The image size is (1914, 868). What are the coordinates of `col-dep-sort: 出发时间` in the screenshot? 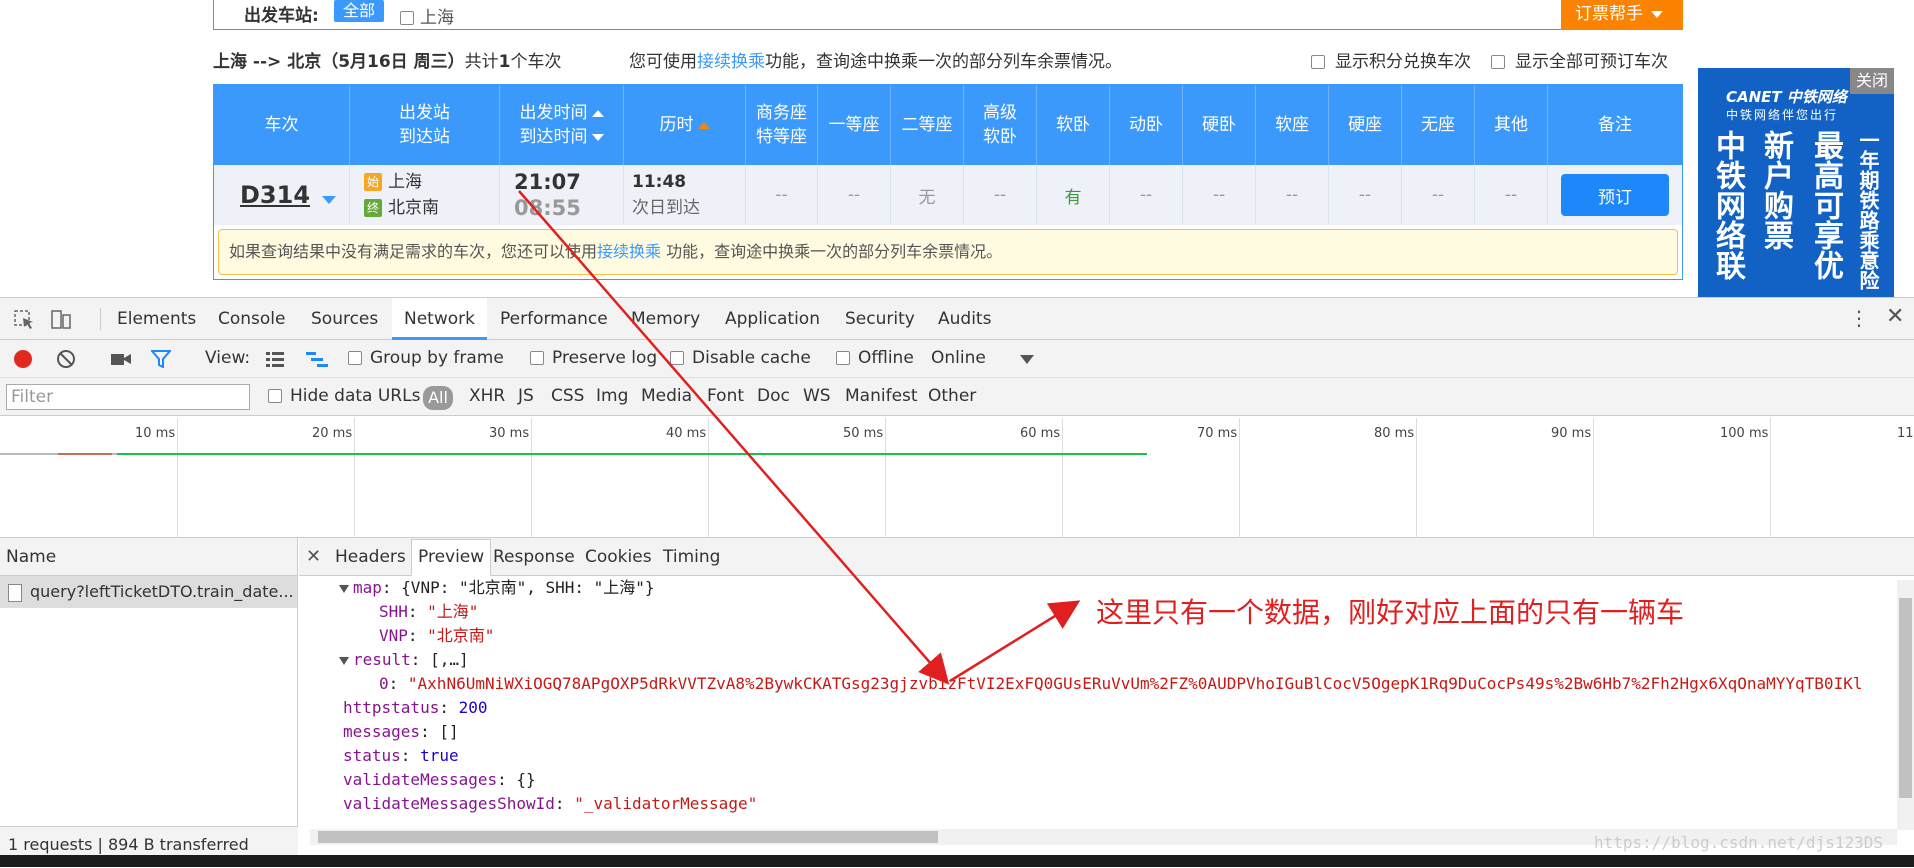 It's located at (562, 113).